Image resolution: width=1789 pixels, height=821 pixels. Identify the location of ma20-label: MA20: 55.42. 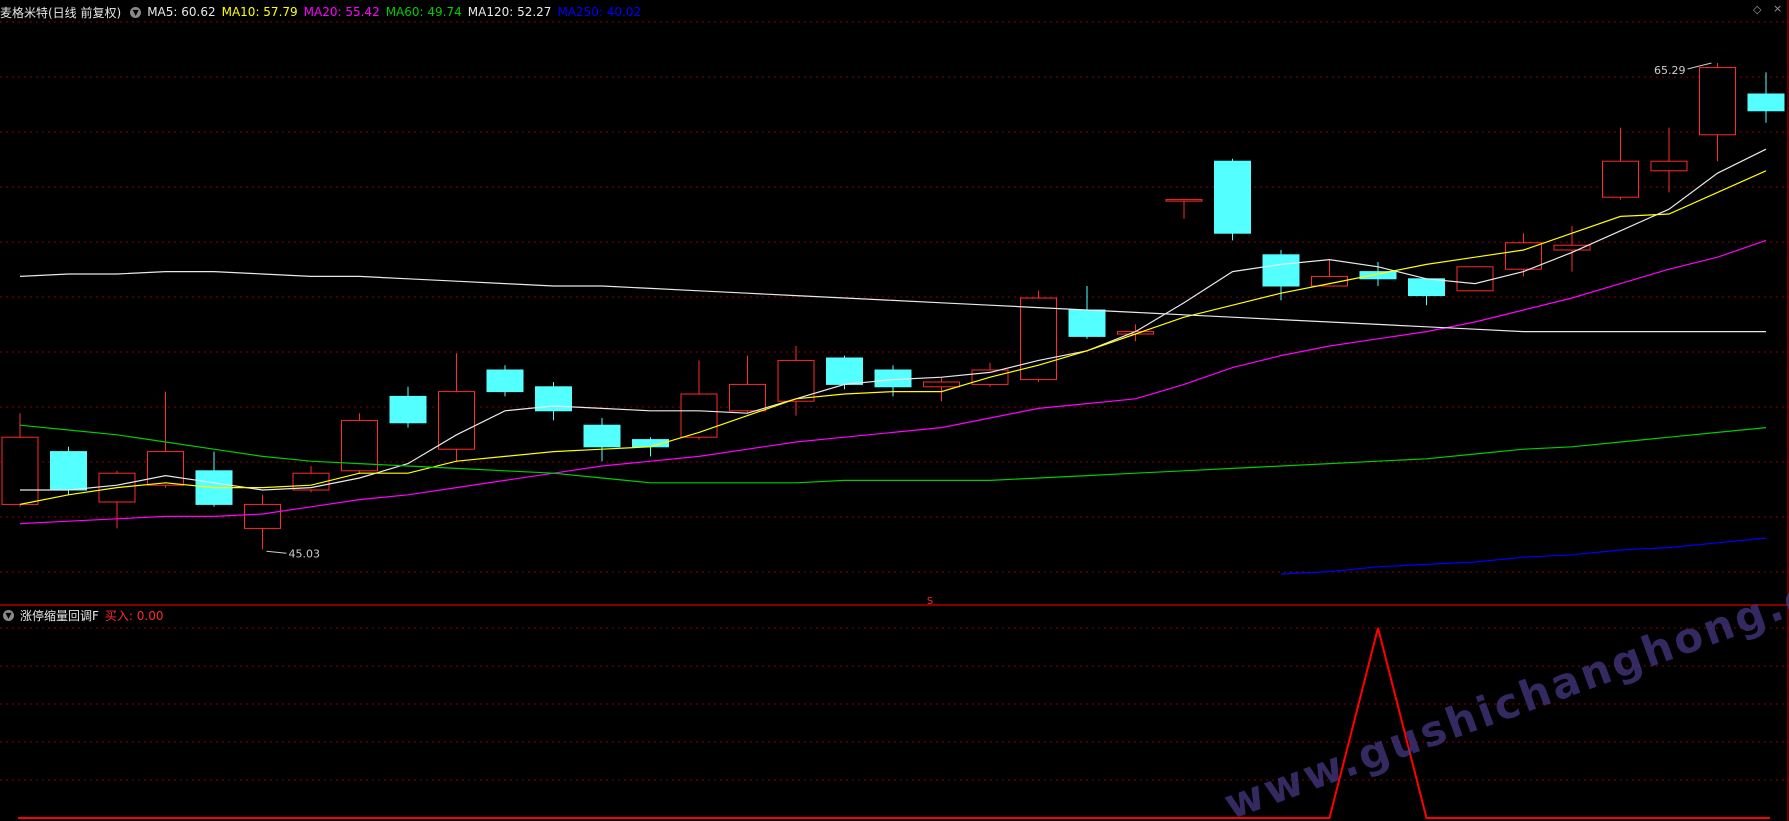
(341, 12).